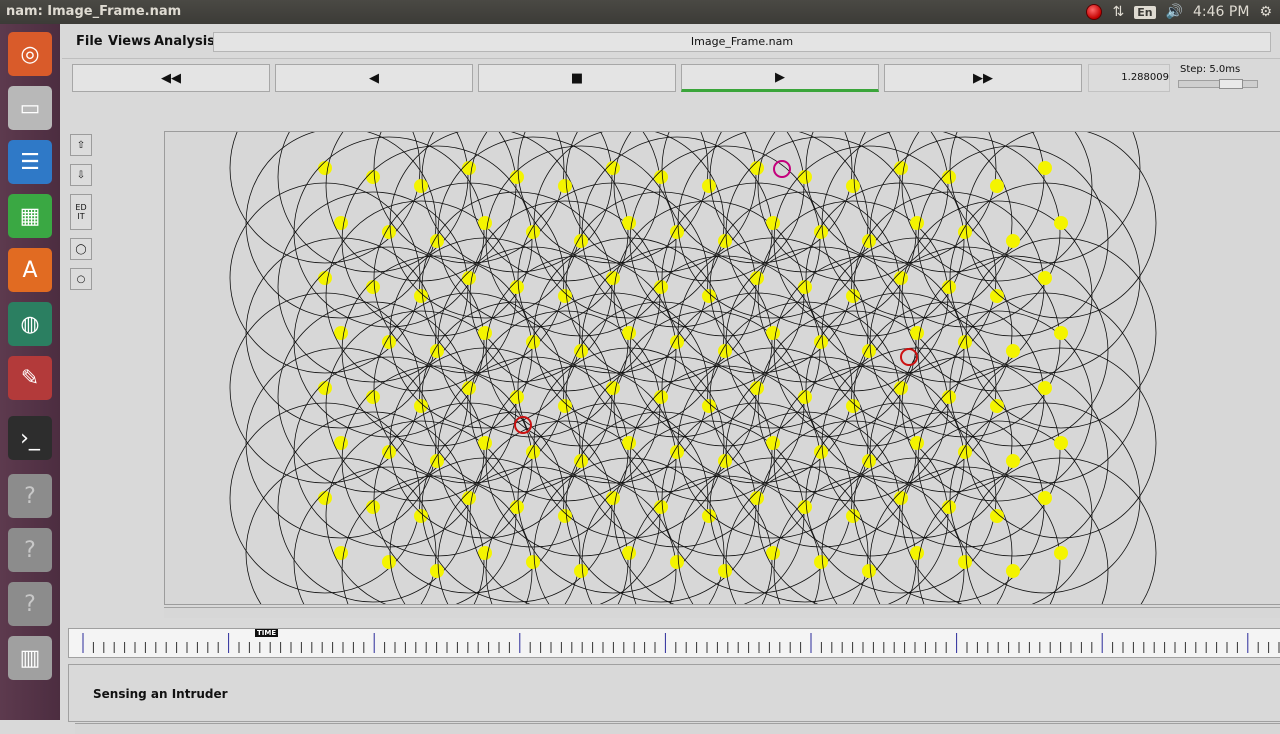 This screenshot has height=734, width=1280. I want to click on ubuntu-logo-icon: ◎, so click(30, 54).